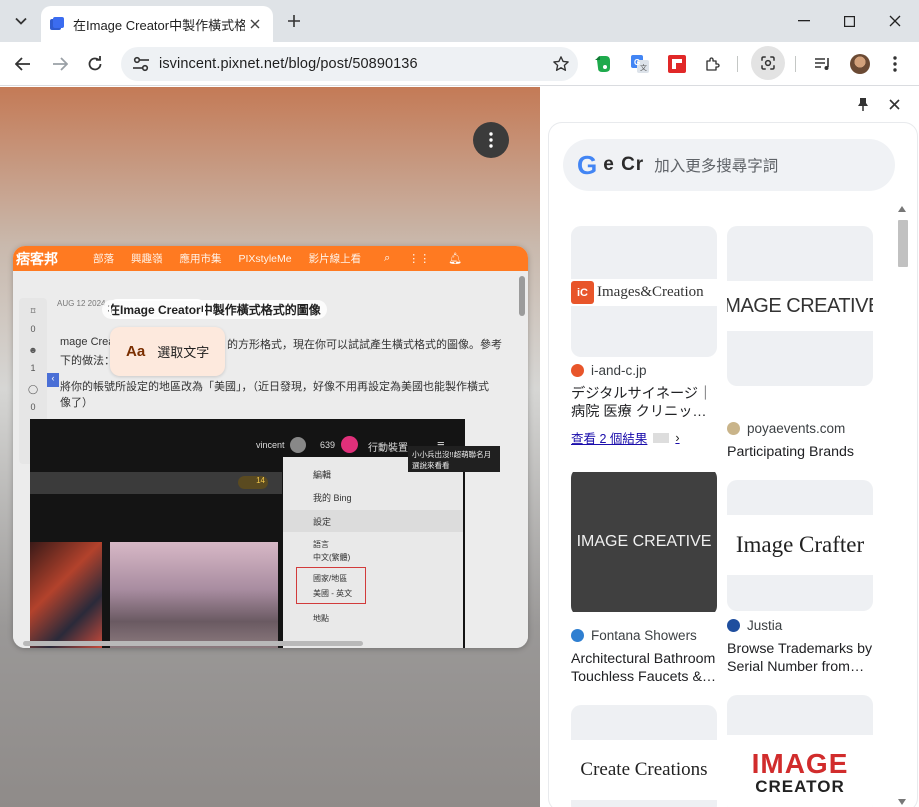  Describe the element at coordinates (768, 63) in the screenshot. I see `google-lens-button` at that location.